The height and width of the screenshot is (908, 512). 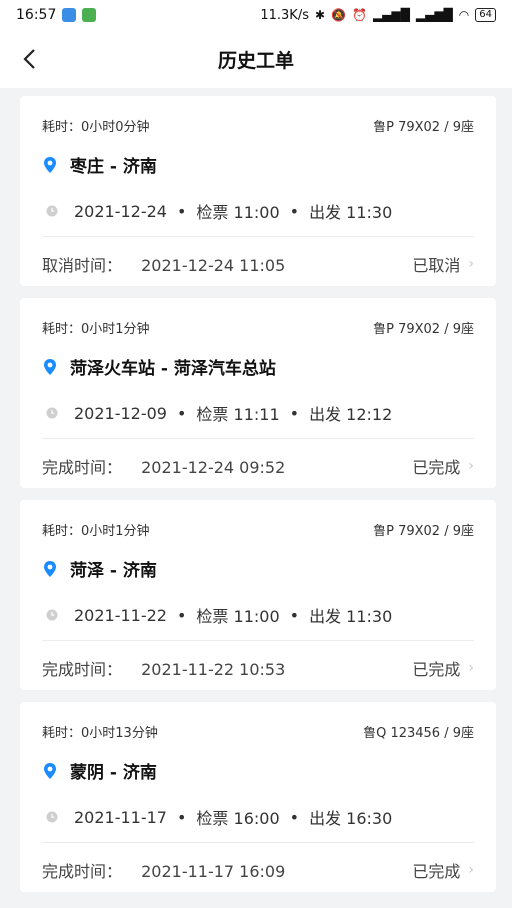 What do you see at coordinates (120, 817) in the screenshot?
I see `trip-date: 2021-11-17` at bounding box center [120, 817].